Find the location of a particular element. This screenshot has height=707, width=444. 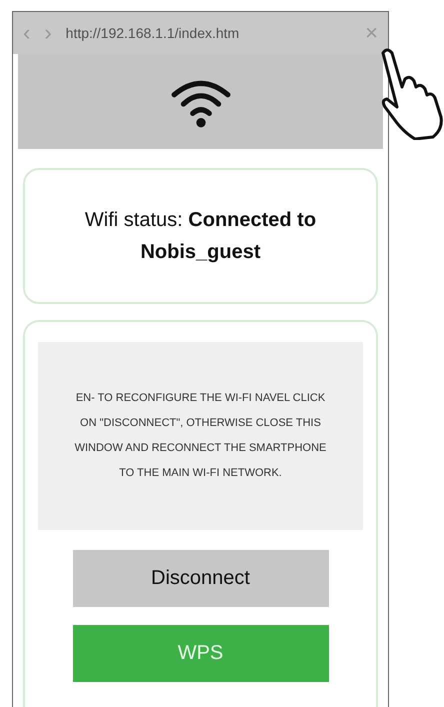

back-button: ‹ is located at coordinates (26, 33).